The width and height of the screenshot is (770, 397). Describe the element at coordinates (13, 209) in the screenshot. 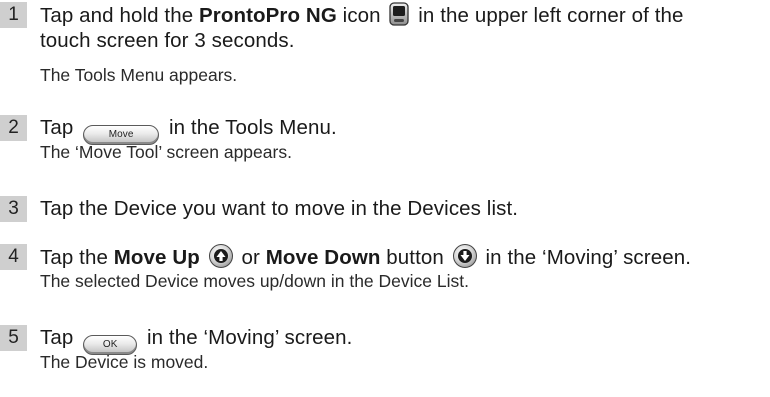

I see `step-number: 3` at that location.